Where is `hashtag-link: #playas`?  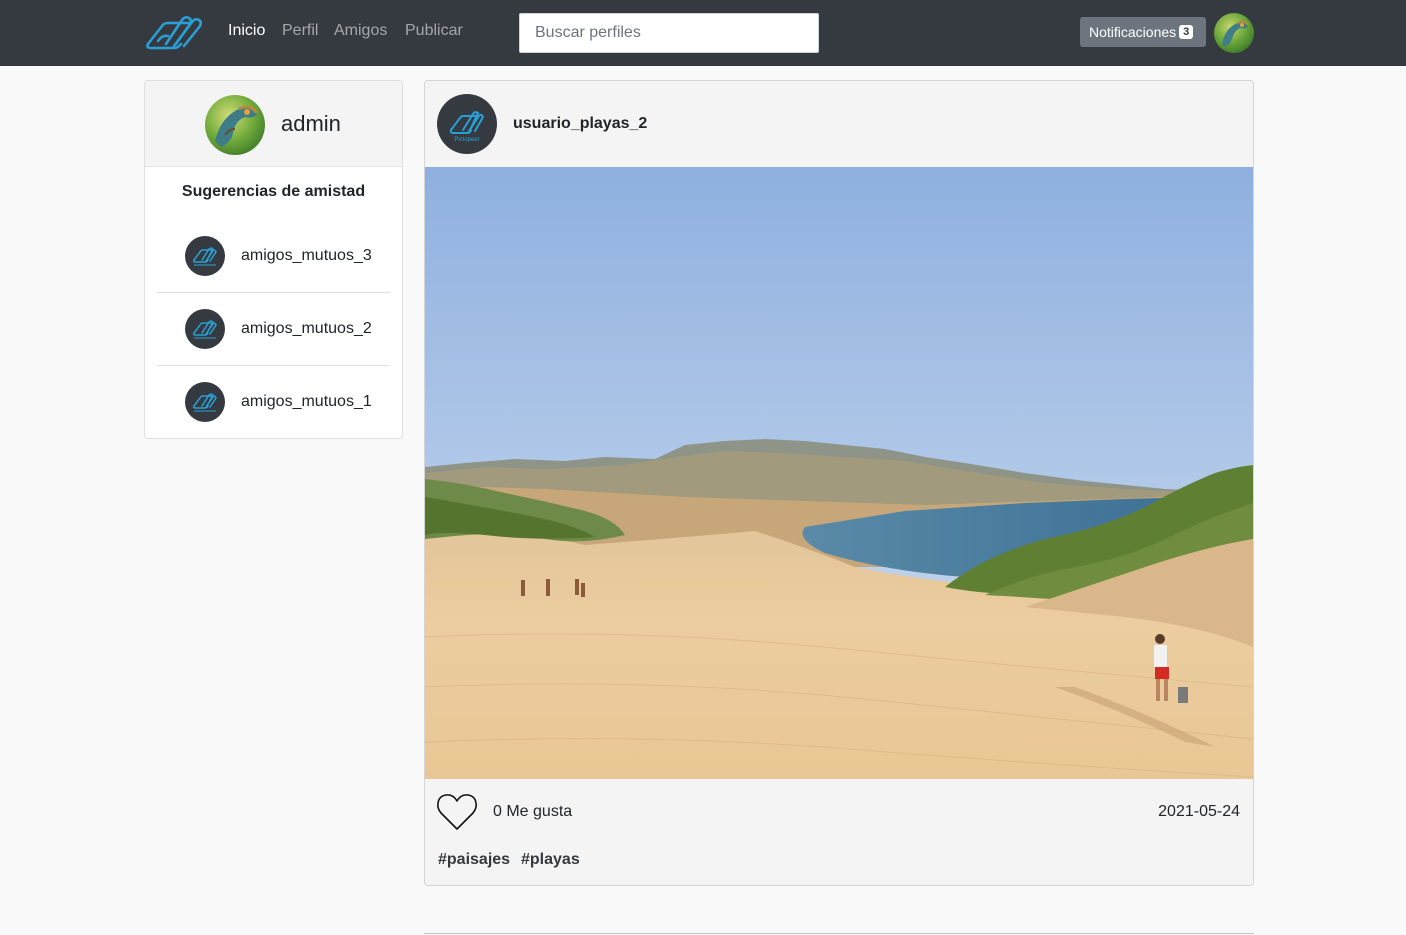 hashtag-link: #playas is located at coordinates (550, 860).